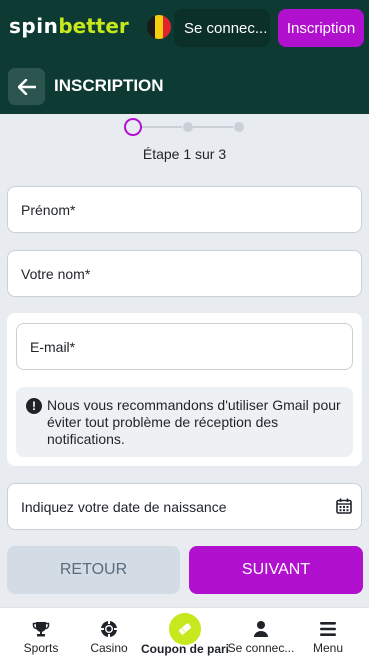  What do you see at coordinates (344, 506) in the screenshot?
I see `calendar-icon` at bounding box center [344, 506].